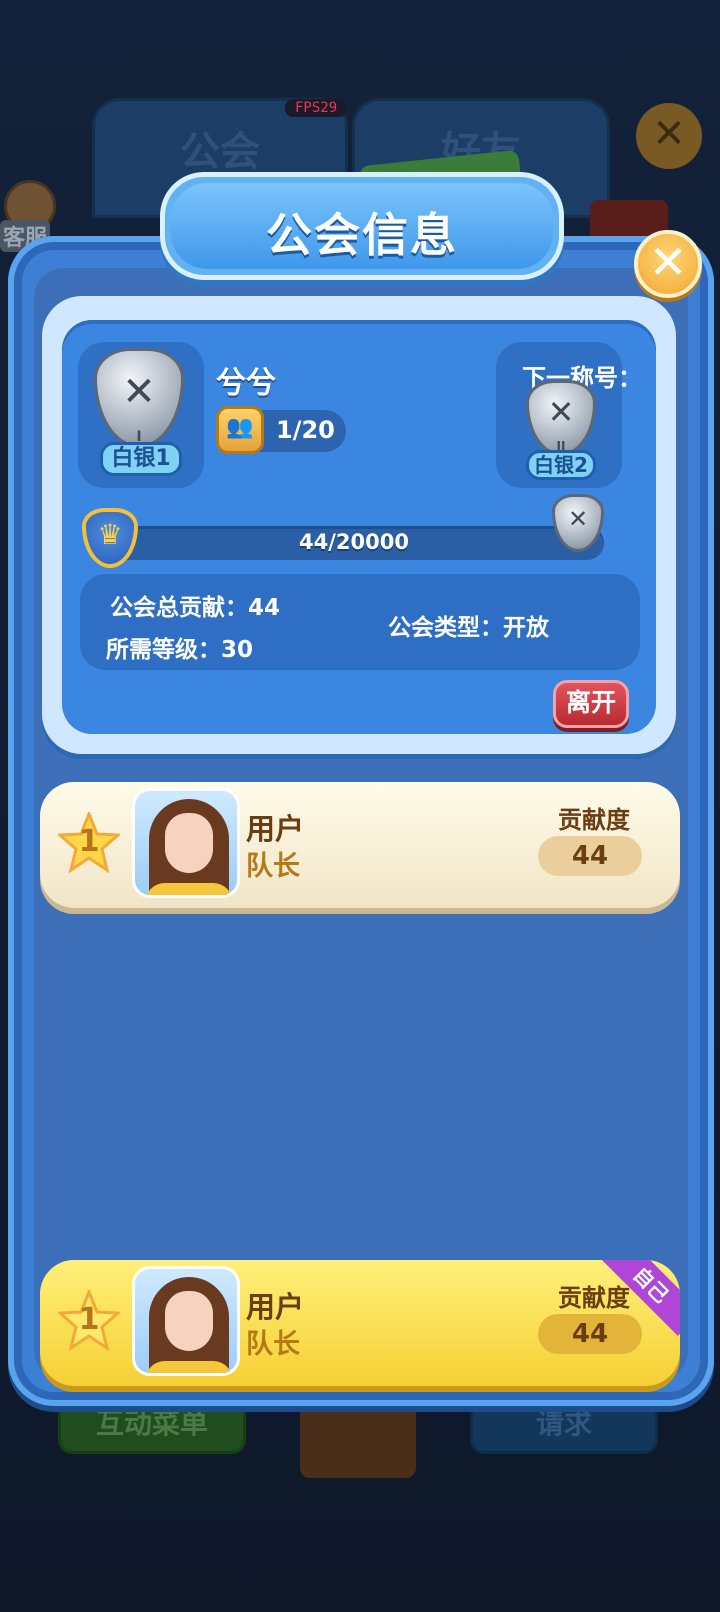 This screenshot has width=720, height=1612. Describe the element at coordinates (273, 866) in the screenshot. I see `member-role: 队长` at that location.